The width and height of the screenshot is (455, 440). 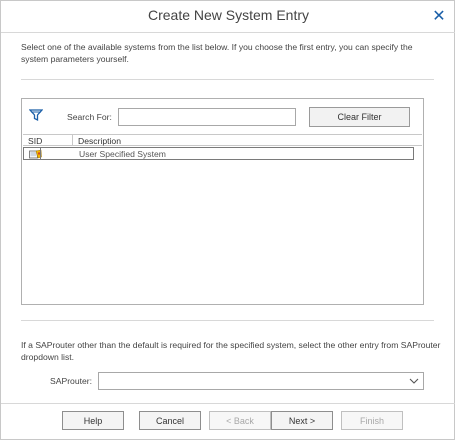 I want to click on column-separator, so click(x=72, y=140).